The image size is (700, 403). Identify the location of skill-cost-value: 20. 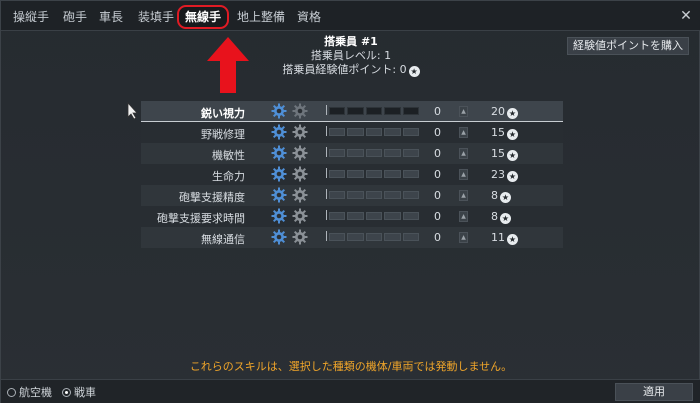
(498, 111).